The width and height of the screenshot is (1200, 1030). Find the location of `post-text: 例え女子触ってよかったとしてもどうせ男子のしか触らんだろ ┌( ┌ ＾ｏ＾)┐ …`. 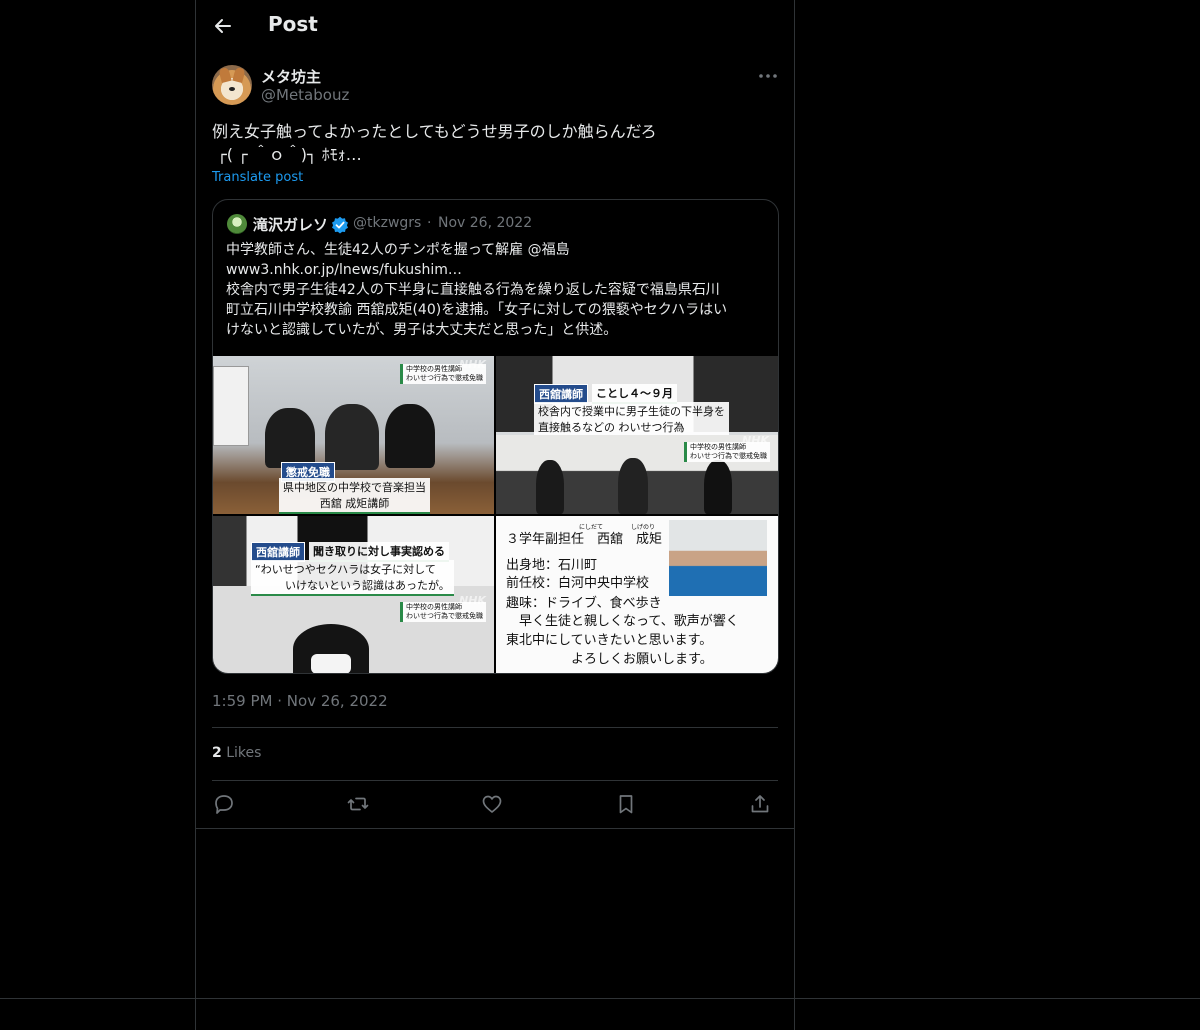

post-text: 例え女子触ってよかったとしてもどうせ男子のしか触らんだろ ┌( ┌ ＾ｏ＾)┐ … is located at coordinates (495, 143).